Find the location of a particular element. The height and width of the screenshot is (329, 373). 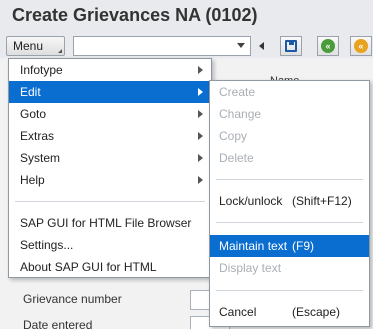

submenu-item-shortcut: (Shift+F12) is located at coordinates (322, 201).